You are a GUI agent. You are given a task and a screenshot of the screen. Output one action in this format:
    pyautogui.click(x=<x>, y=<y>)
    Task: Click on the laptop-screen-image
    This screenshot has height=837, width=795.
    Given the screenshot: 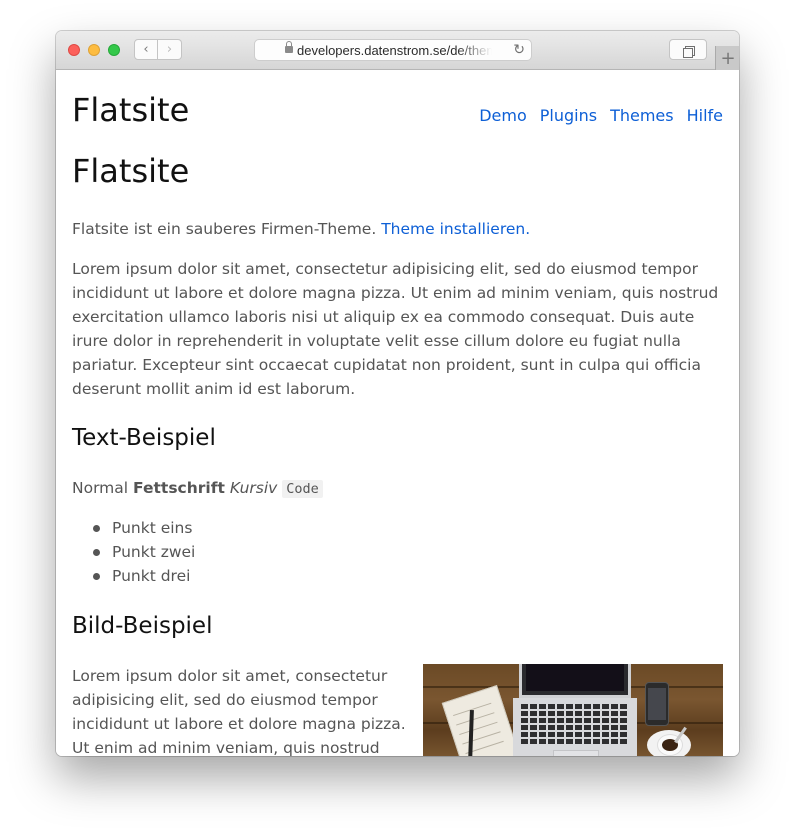 What is the action you would take?
    pyautogui.click(x=575, y=681)
    